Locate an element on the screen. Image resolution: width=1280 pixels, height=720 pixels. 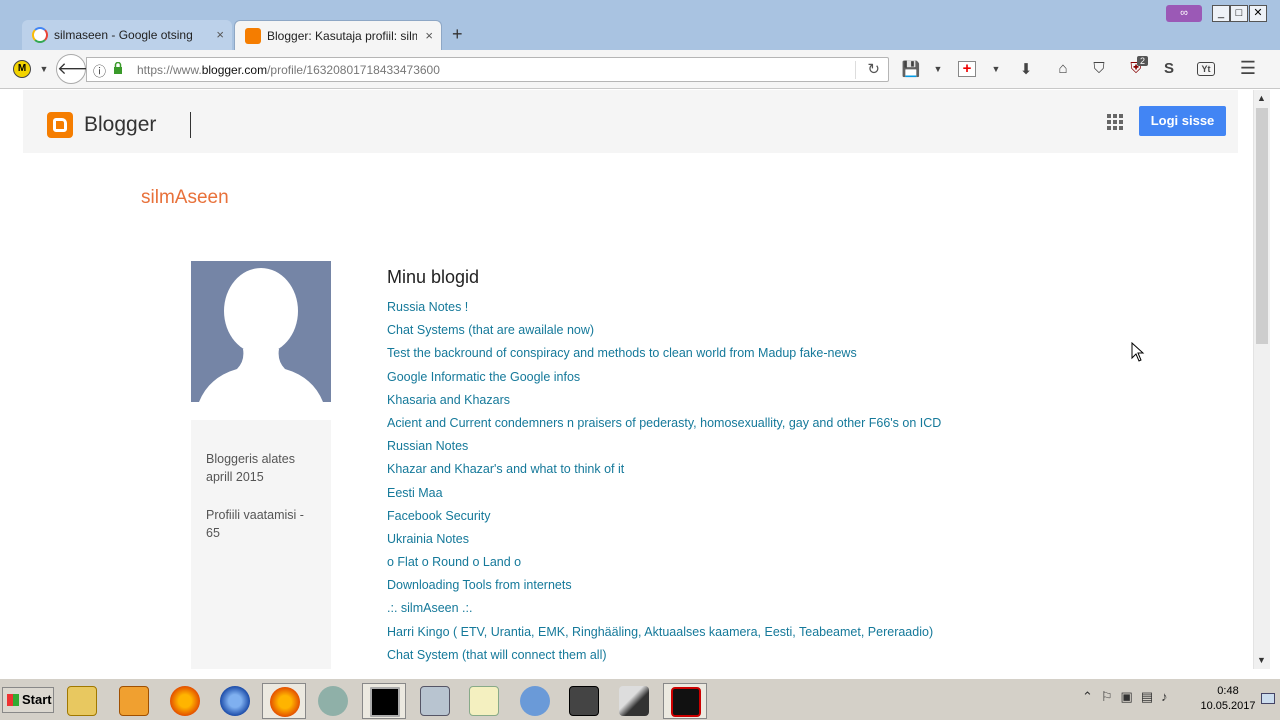
brand-name: Blogger is located at coordinates (120, 125).